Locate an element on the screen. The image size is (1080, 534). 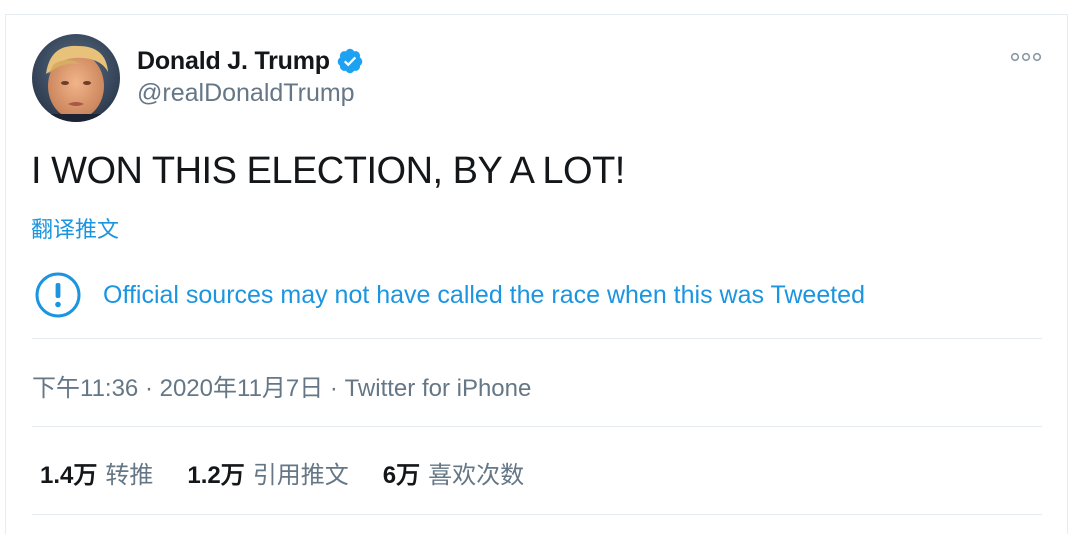
avatar-photo is located at coordinates (76, 78).